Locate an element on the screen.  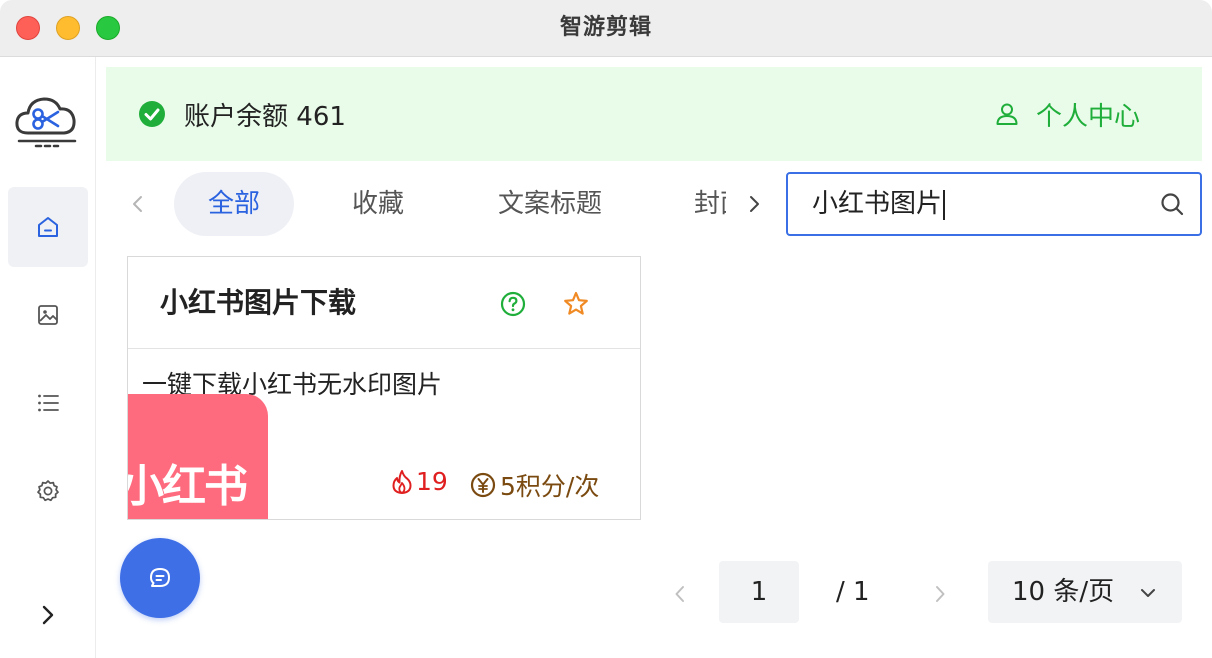
title-bar: 智游剪辑 is located at coordinates (606, 28).